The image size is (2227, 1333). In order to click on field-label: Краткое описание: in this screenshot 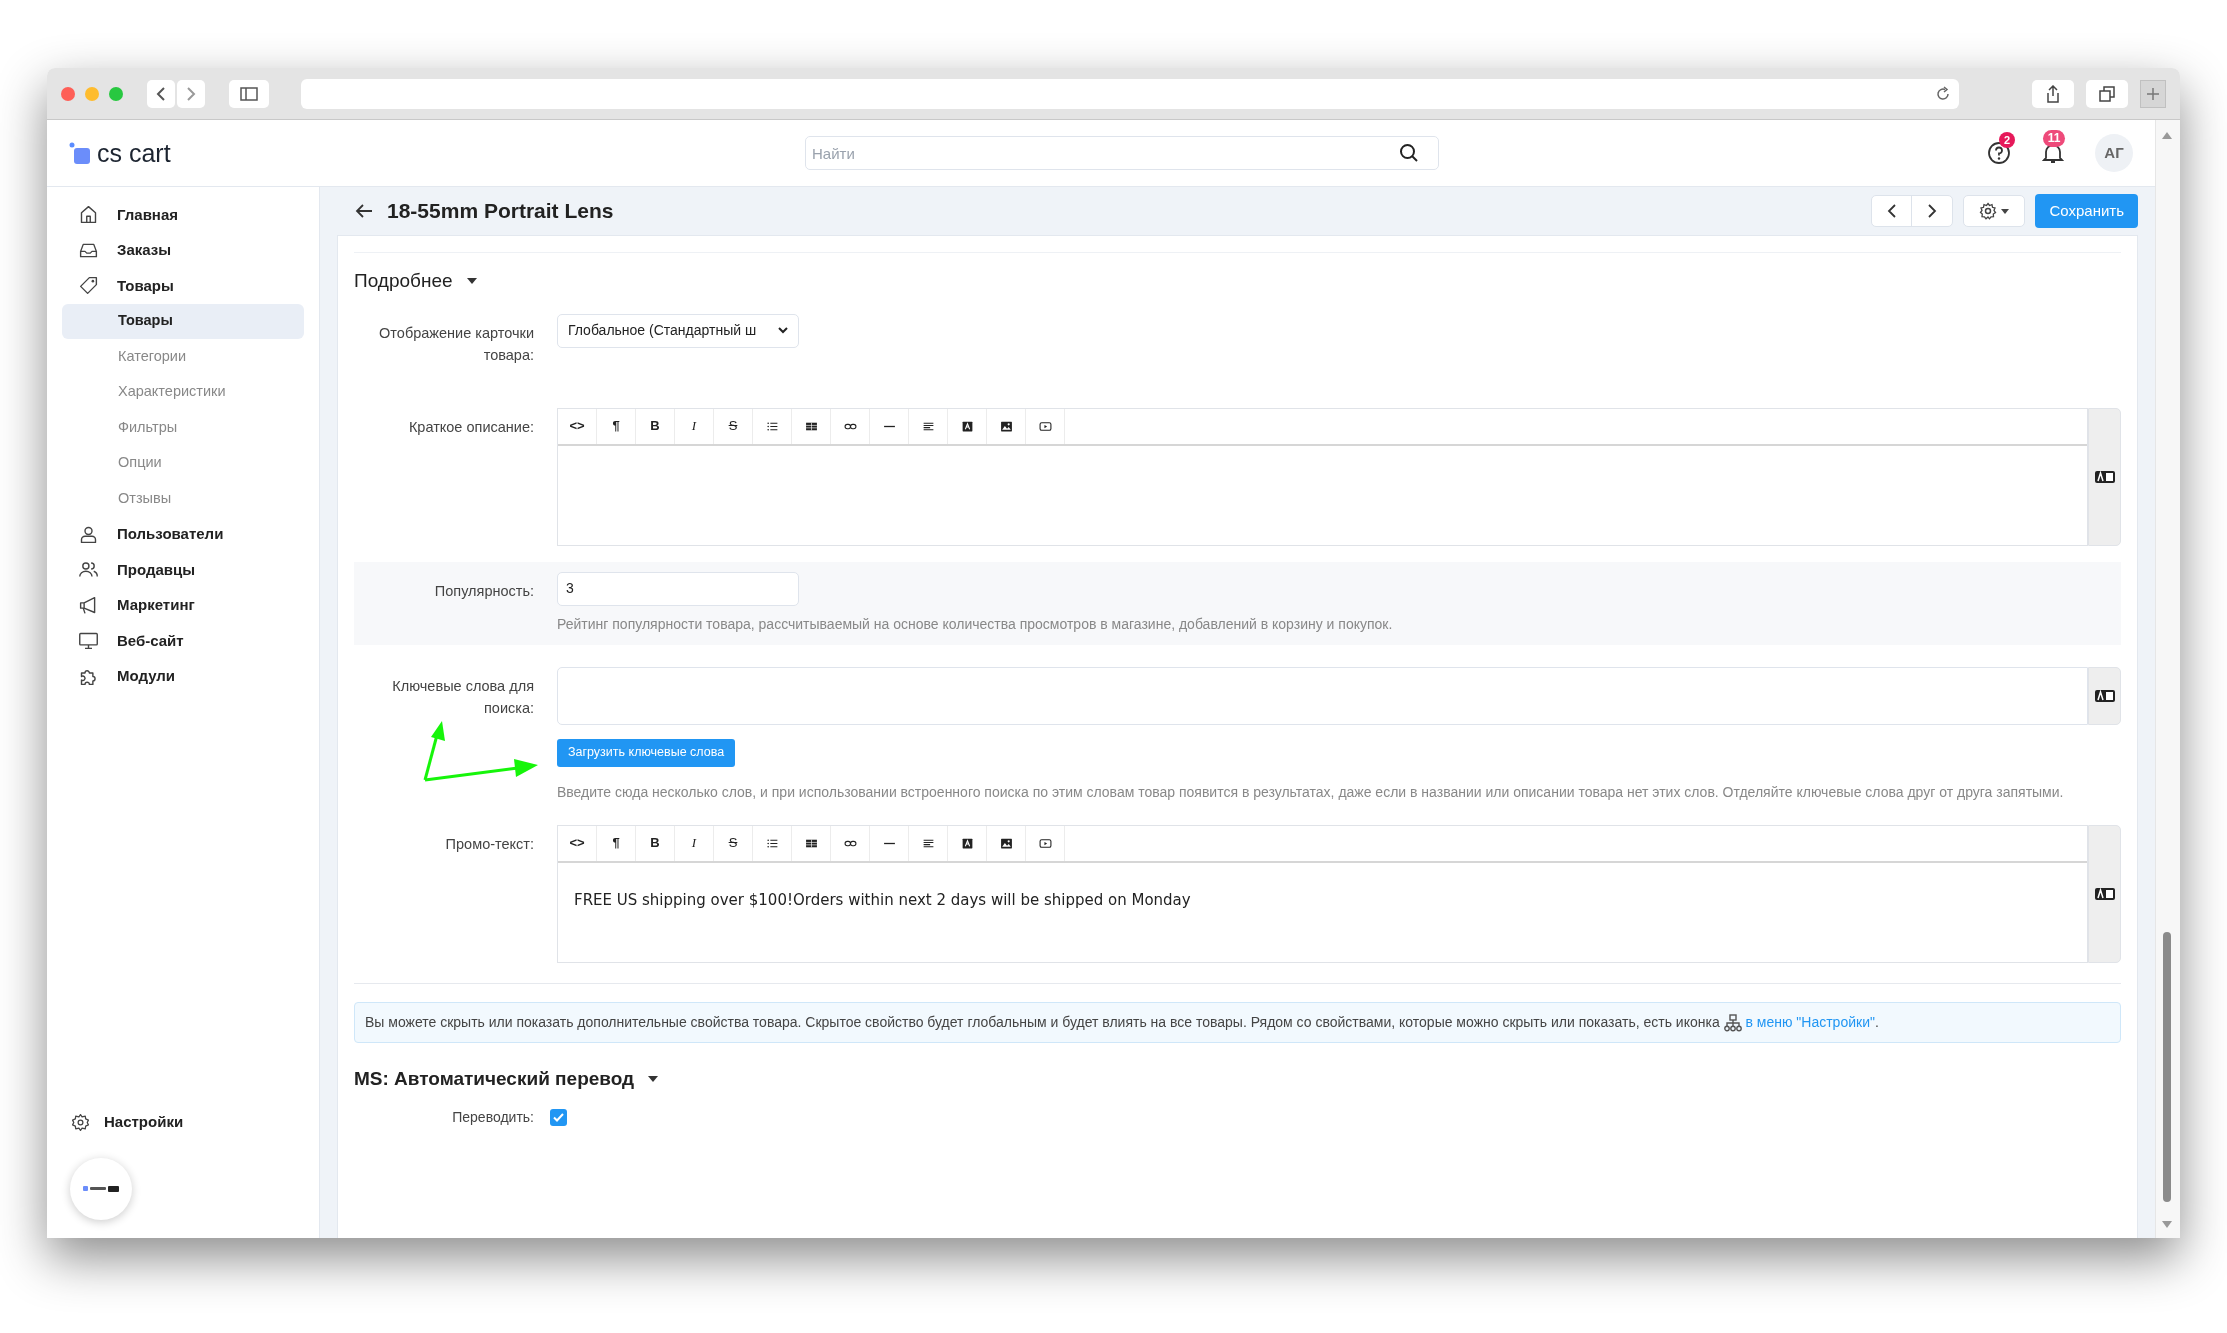, I will do `click(470, 427)`.